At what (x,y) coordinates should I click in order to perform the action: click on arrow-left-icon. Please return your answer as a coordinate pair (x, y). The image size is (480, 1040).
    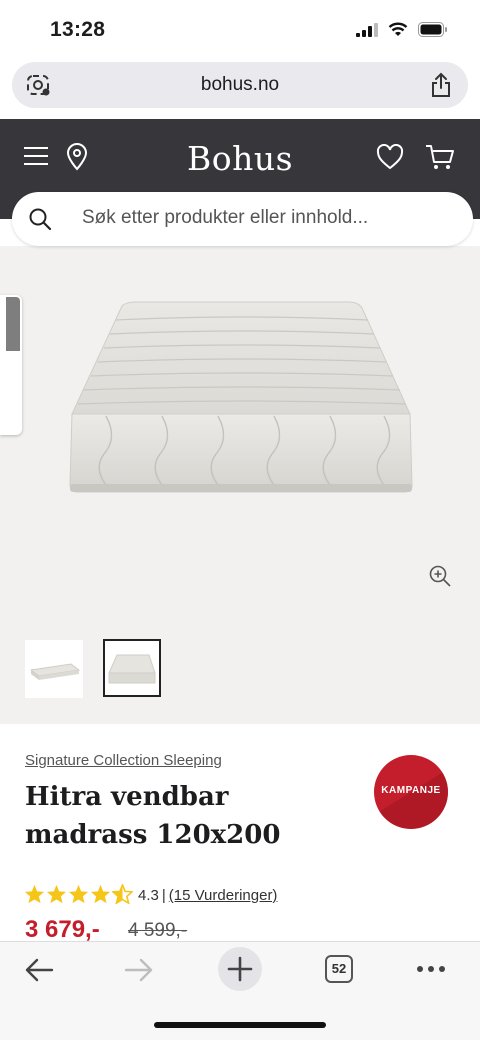
    Looking at the image, I should click on (39, 970).